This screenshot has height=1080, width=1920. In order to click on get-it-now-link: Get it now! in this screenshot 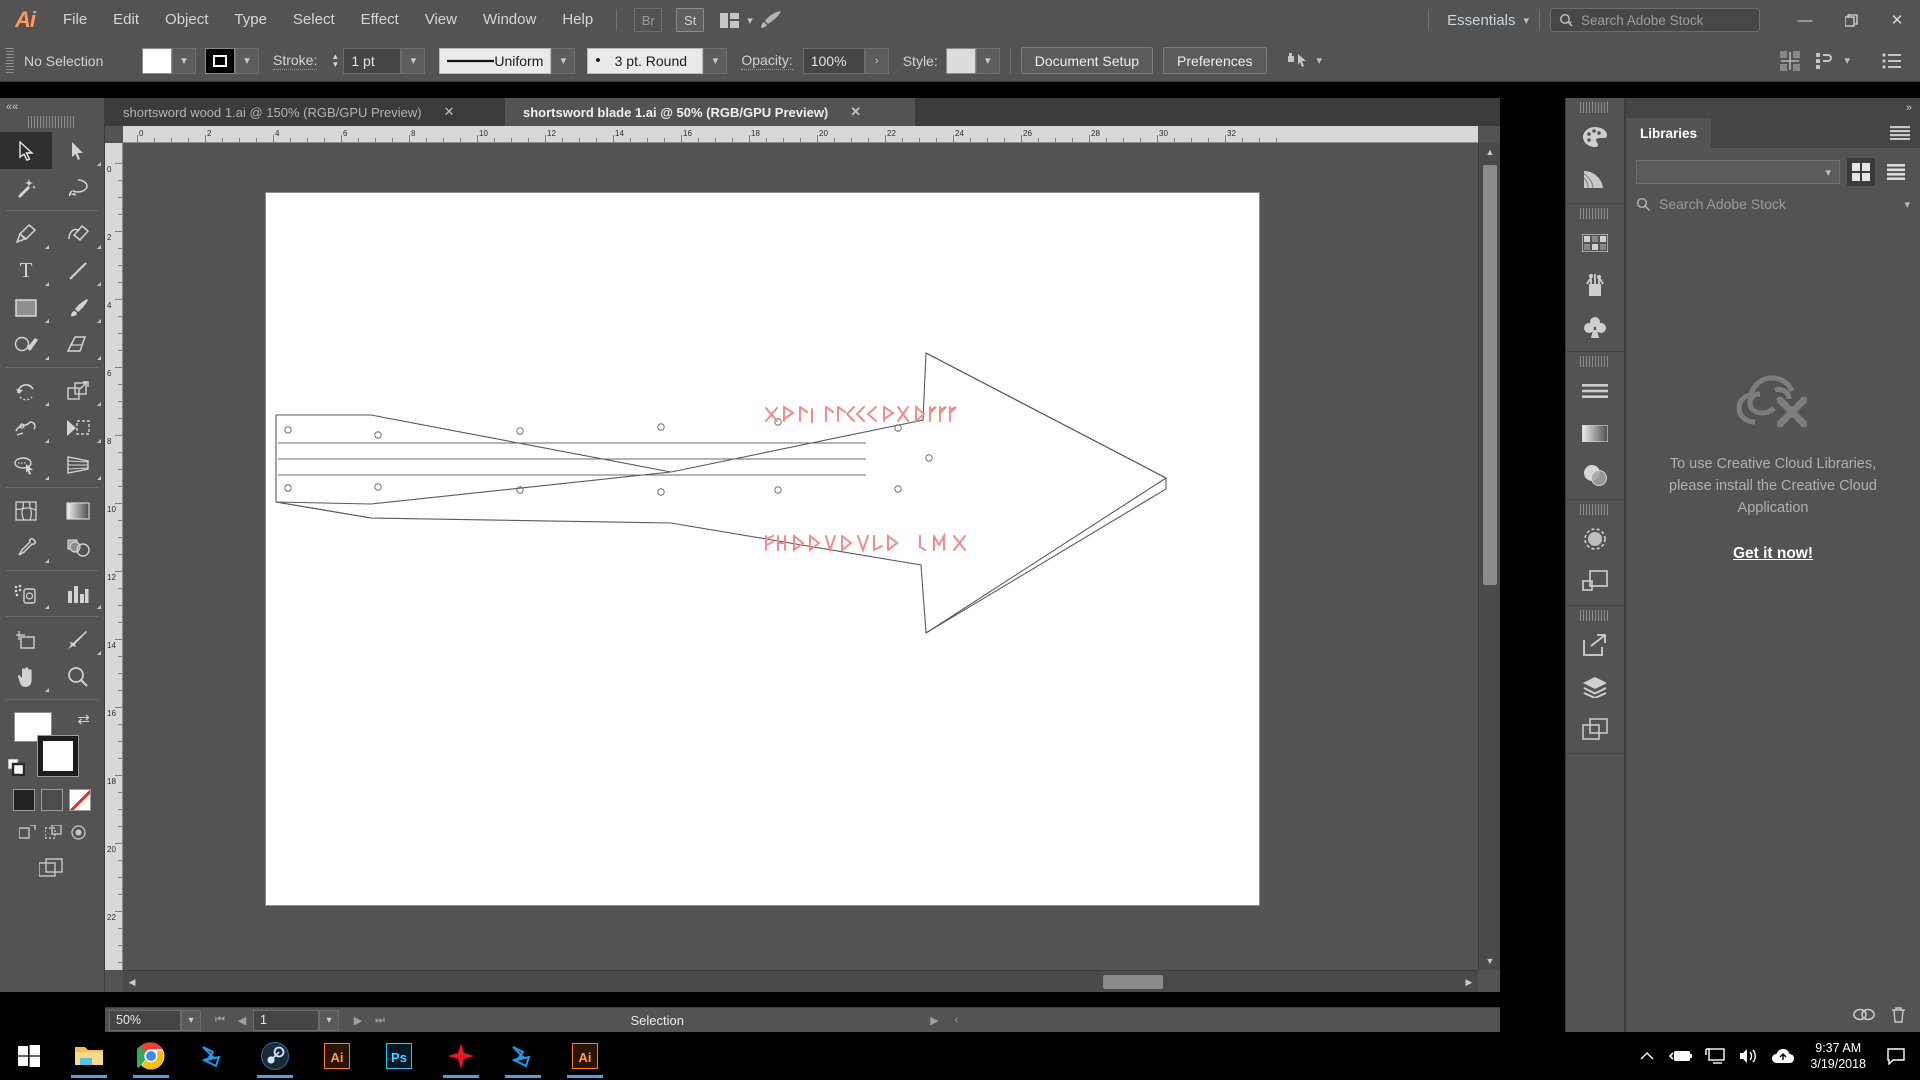, I will do `click(1773, 554)`.